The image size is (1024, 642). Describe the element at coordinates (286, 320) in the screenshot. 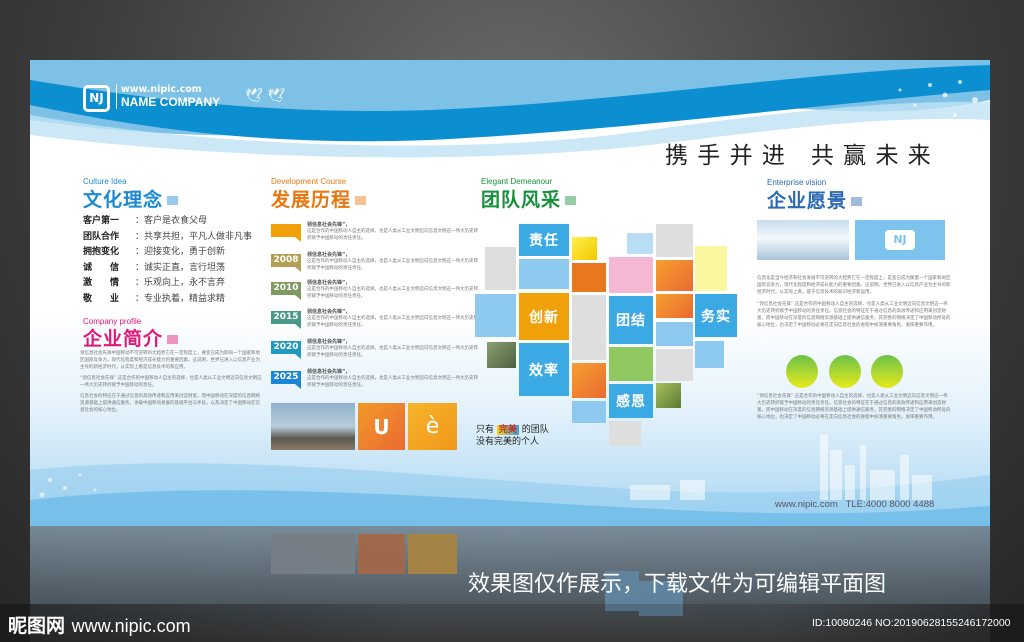

I see `timeline-year: 2015` at that location.